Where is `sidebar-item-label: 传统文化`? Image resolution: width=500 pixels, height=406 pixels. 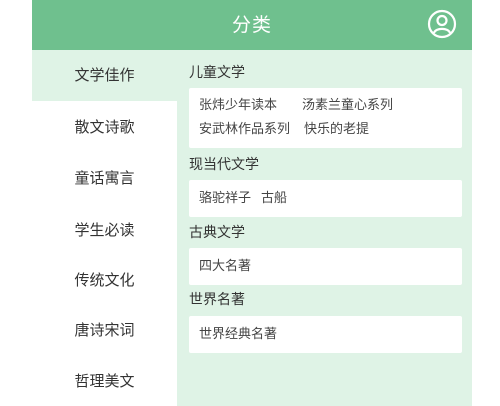 sidebar-item-label: 传统文化 is located at coordinates (104, 280).